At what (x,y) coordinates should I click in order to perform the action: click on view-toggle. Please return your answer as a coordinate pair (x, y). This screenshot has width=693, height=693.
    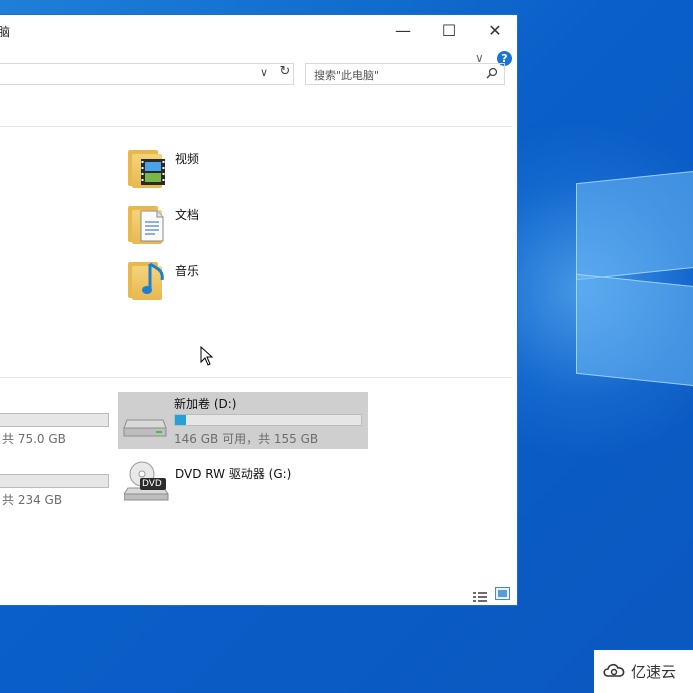
    Looking at the image, I should click on (493, 594).